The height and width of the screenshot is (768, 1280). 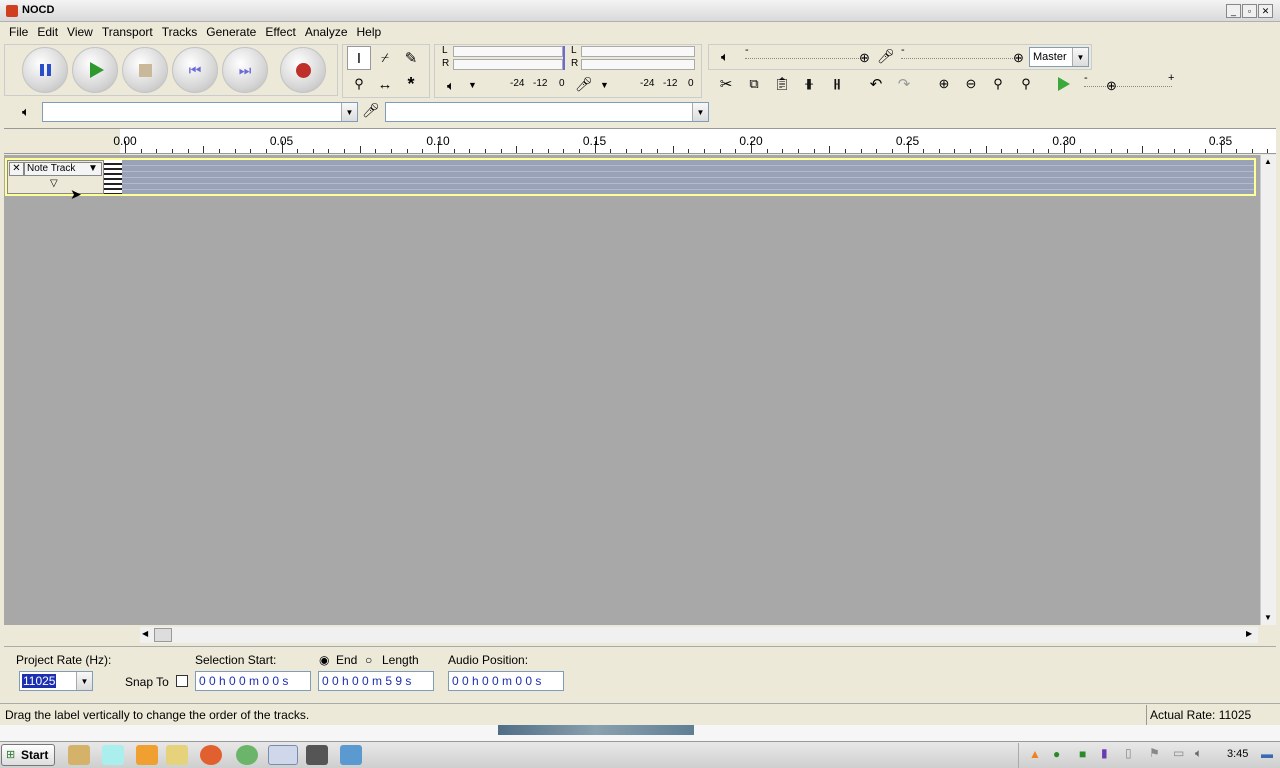 I want to click on length-radio: ○, so click(x=368, y=660).